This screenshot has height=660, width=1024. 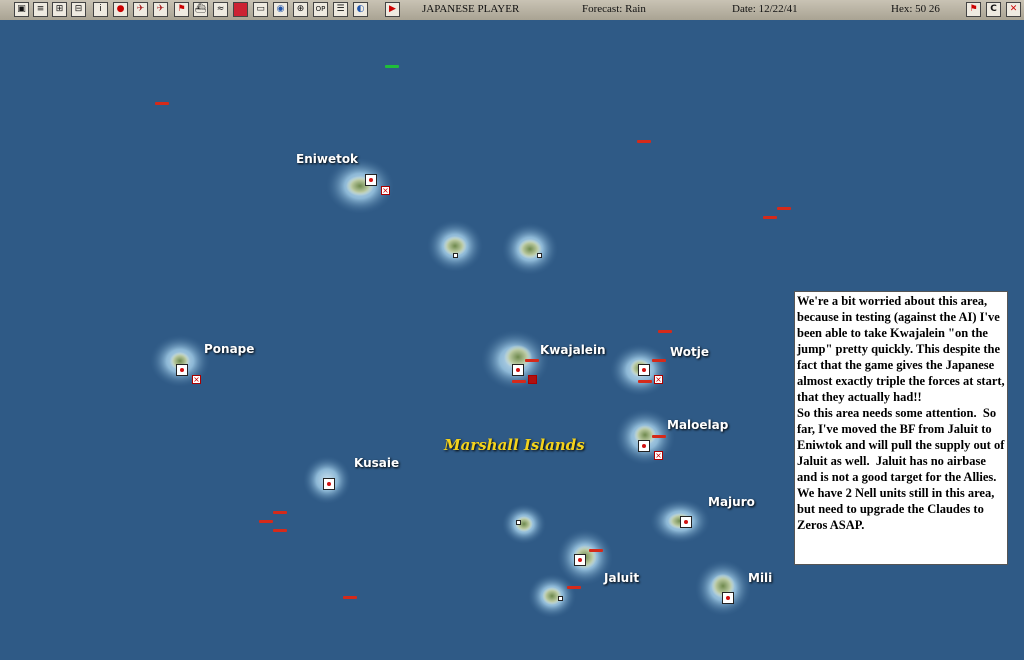 What do you see at coordinates (327, 159) in the screenshot?
I see `base-label-eniwetok: Eniwetok` at bounding box center [327, 159].